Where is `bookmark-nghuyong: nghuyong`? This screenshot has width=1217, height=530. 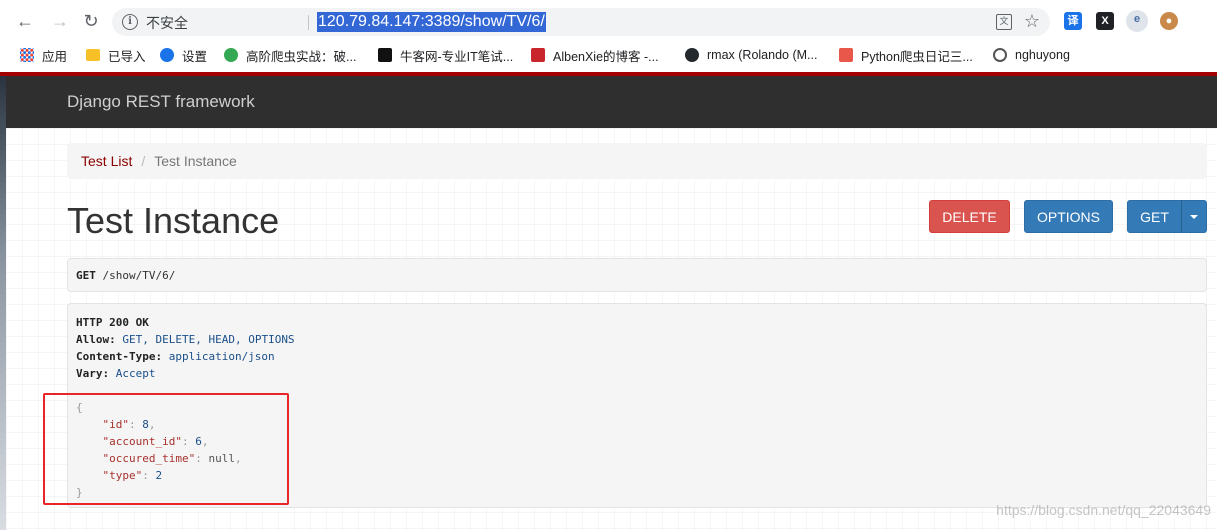
bookmark-nghuyong: nghuyong is located at coordinates (1031, 55).